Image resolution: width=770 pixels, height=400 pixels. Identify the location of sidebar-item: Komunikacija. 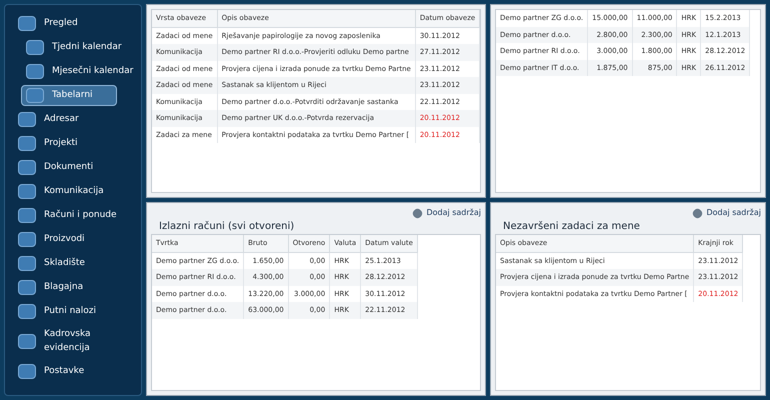
(77, 191).